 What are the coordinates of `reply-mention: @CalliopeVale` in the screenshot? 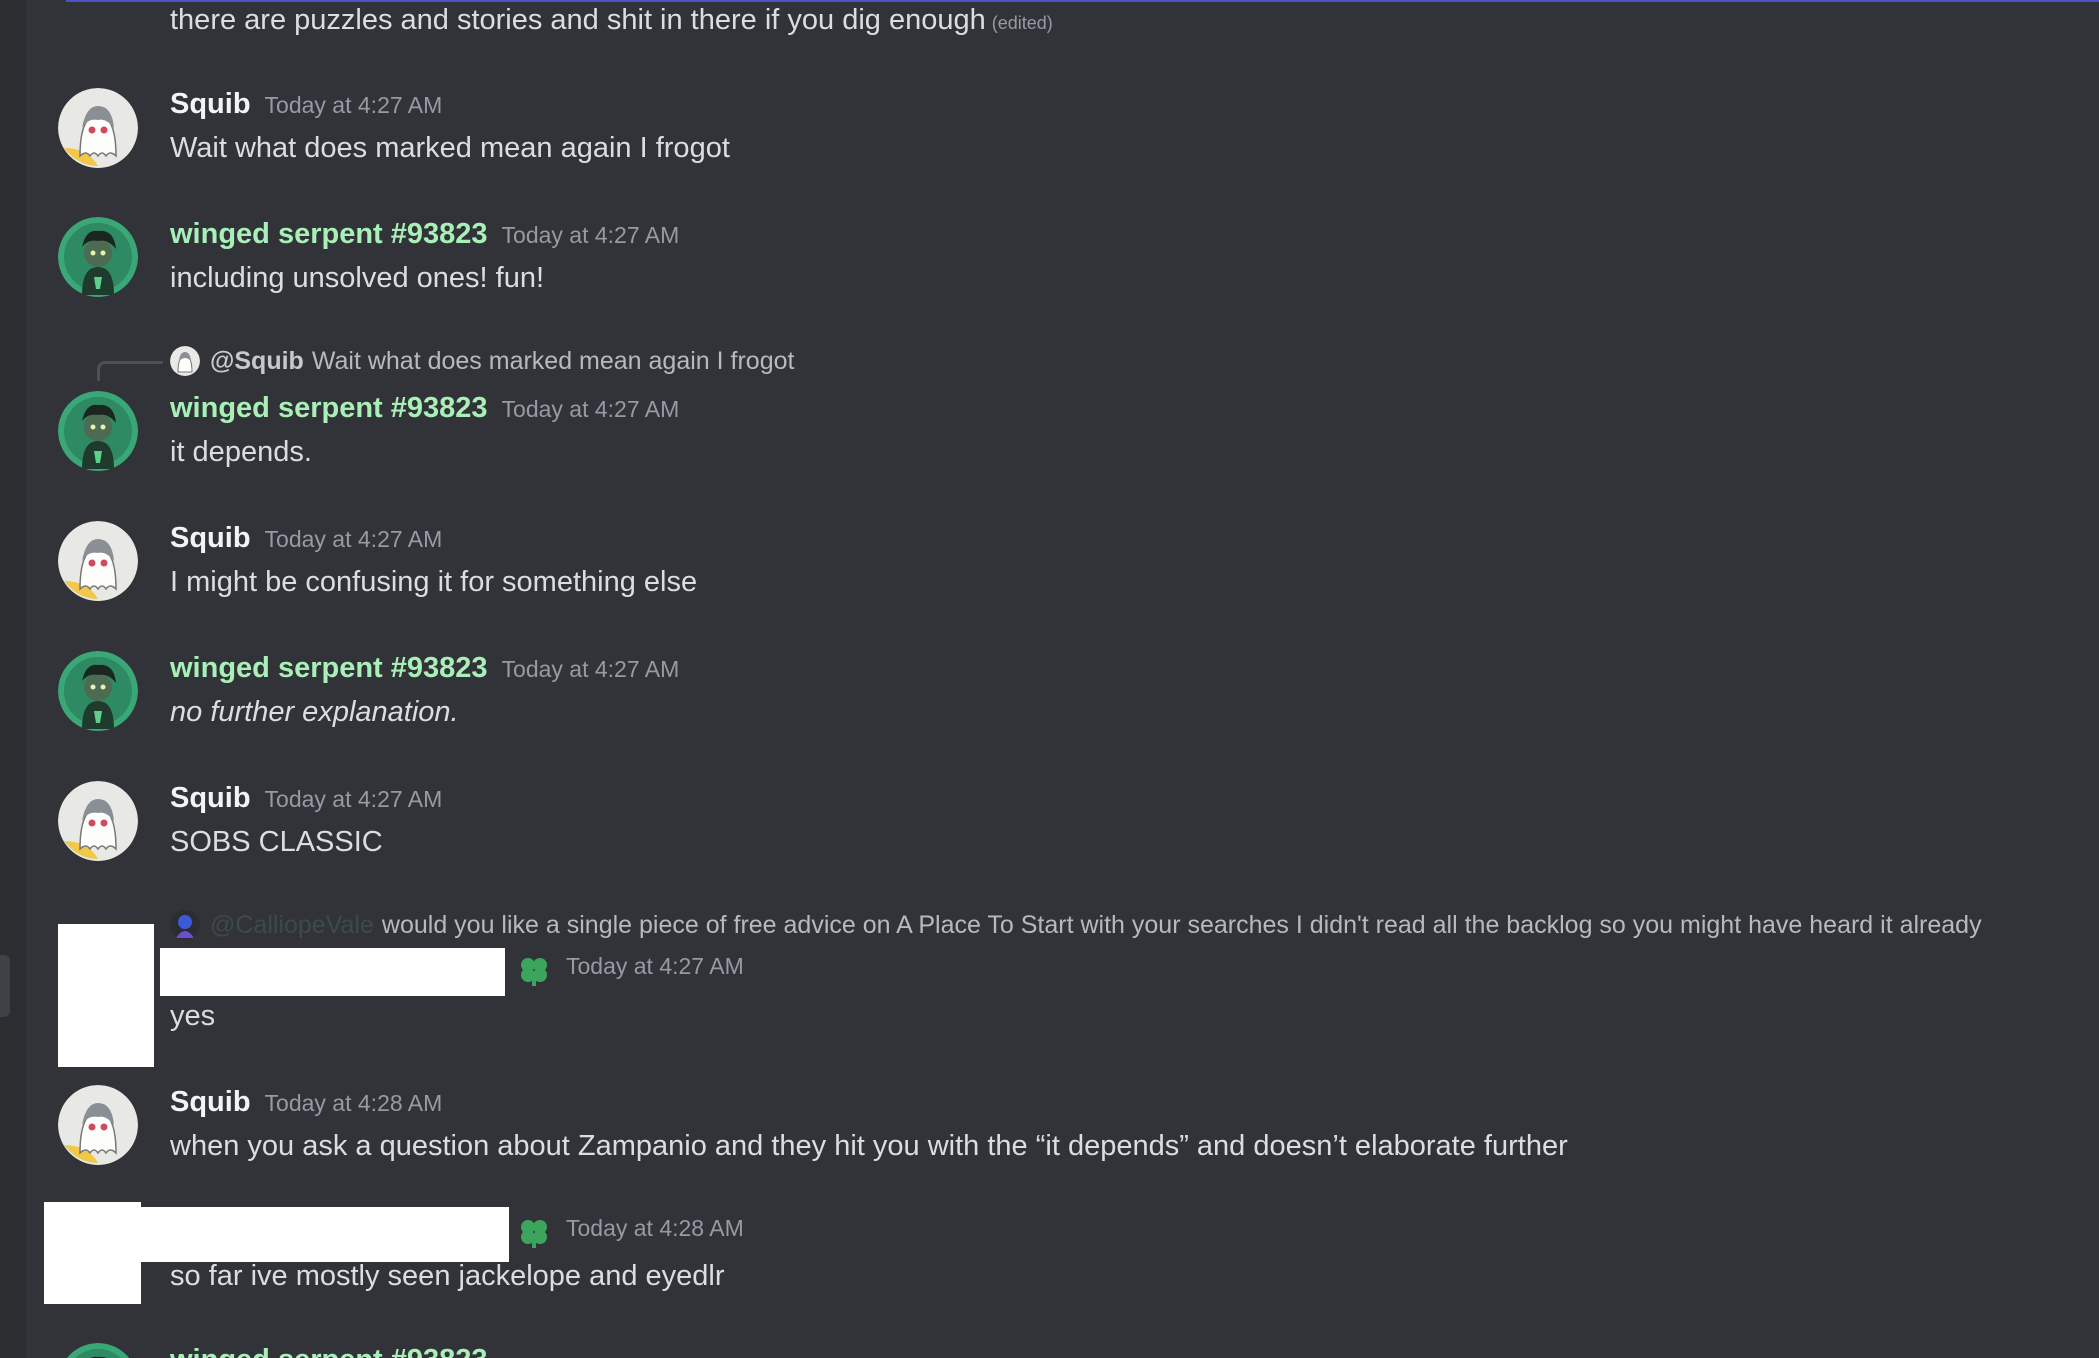 It's located at (292, 925).